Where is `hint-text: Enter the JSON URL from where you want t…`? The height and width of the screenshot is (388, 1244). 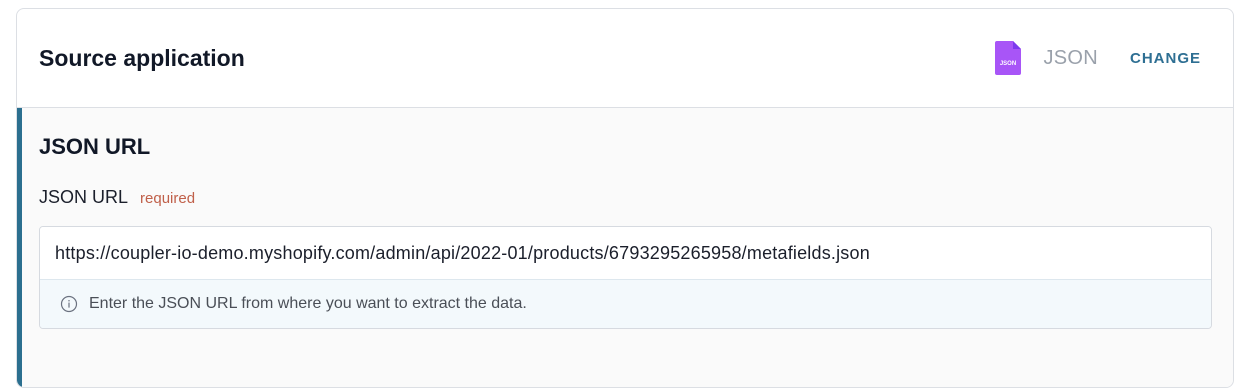 hint-text: Enter the JSON URL from where you want t… is located at coordinates (308, 303).